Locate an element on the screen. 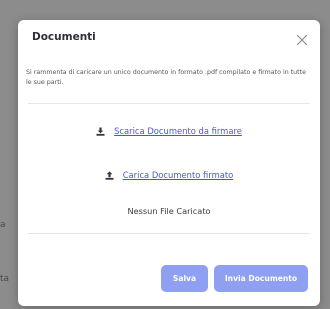 The width and height of the screenshot is (330, 309). save-button: Salva is located at coordinates (184, 278).